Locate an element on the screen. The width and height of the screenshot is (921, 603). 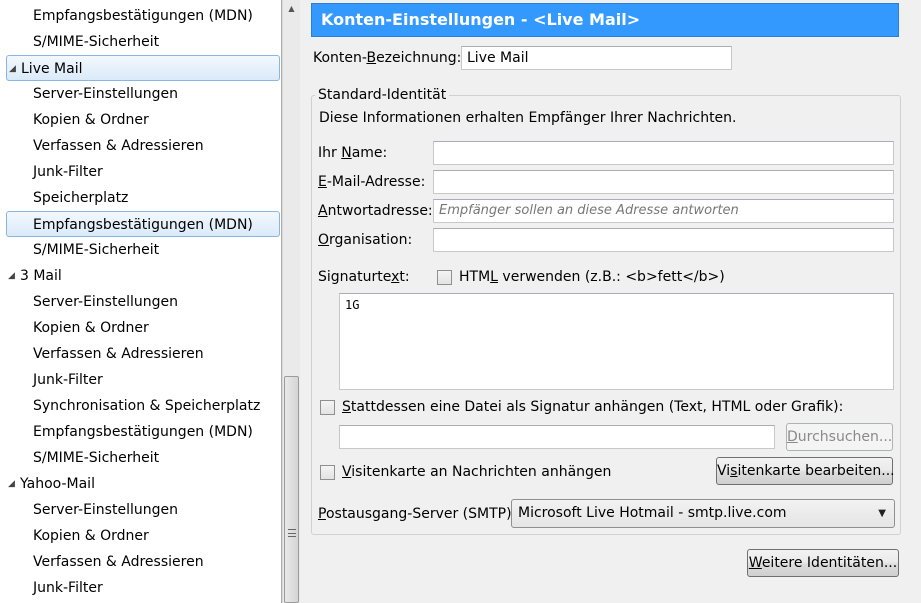
tree-account-node: ◢ Live Mail is located at coordinates (143, 68).